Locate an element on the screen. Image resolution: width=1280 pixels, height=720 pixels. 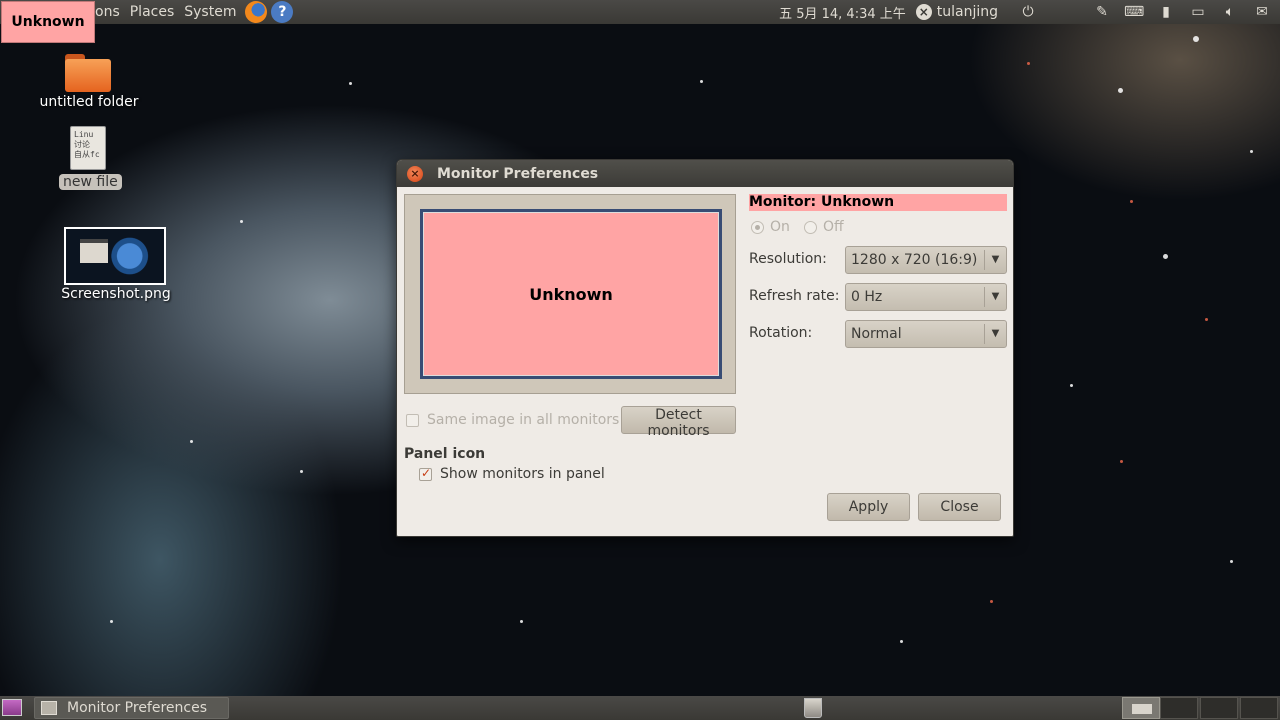
image-thumbnail is located at coordinates (115, 256).